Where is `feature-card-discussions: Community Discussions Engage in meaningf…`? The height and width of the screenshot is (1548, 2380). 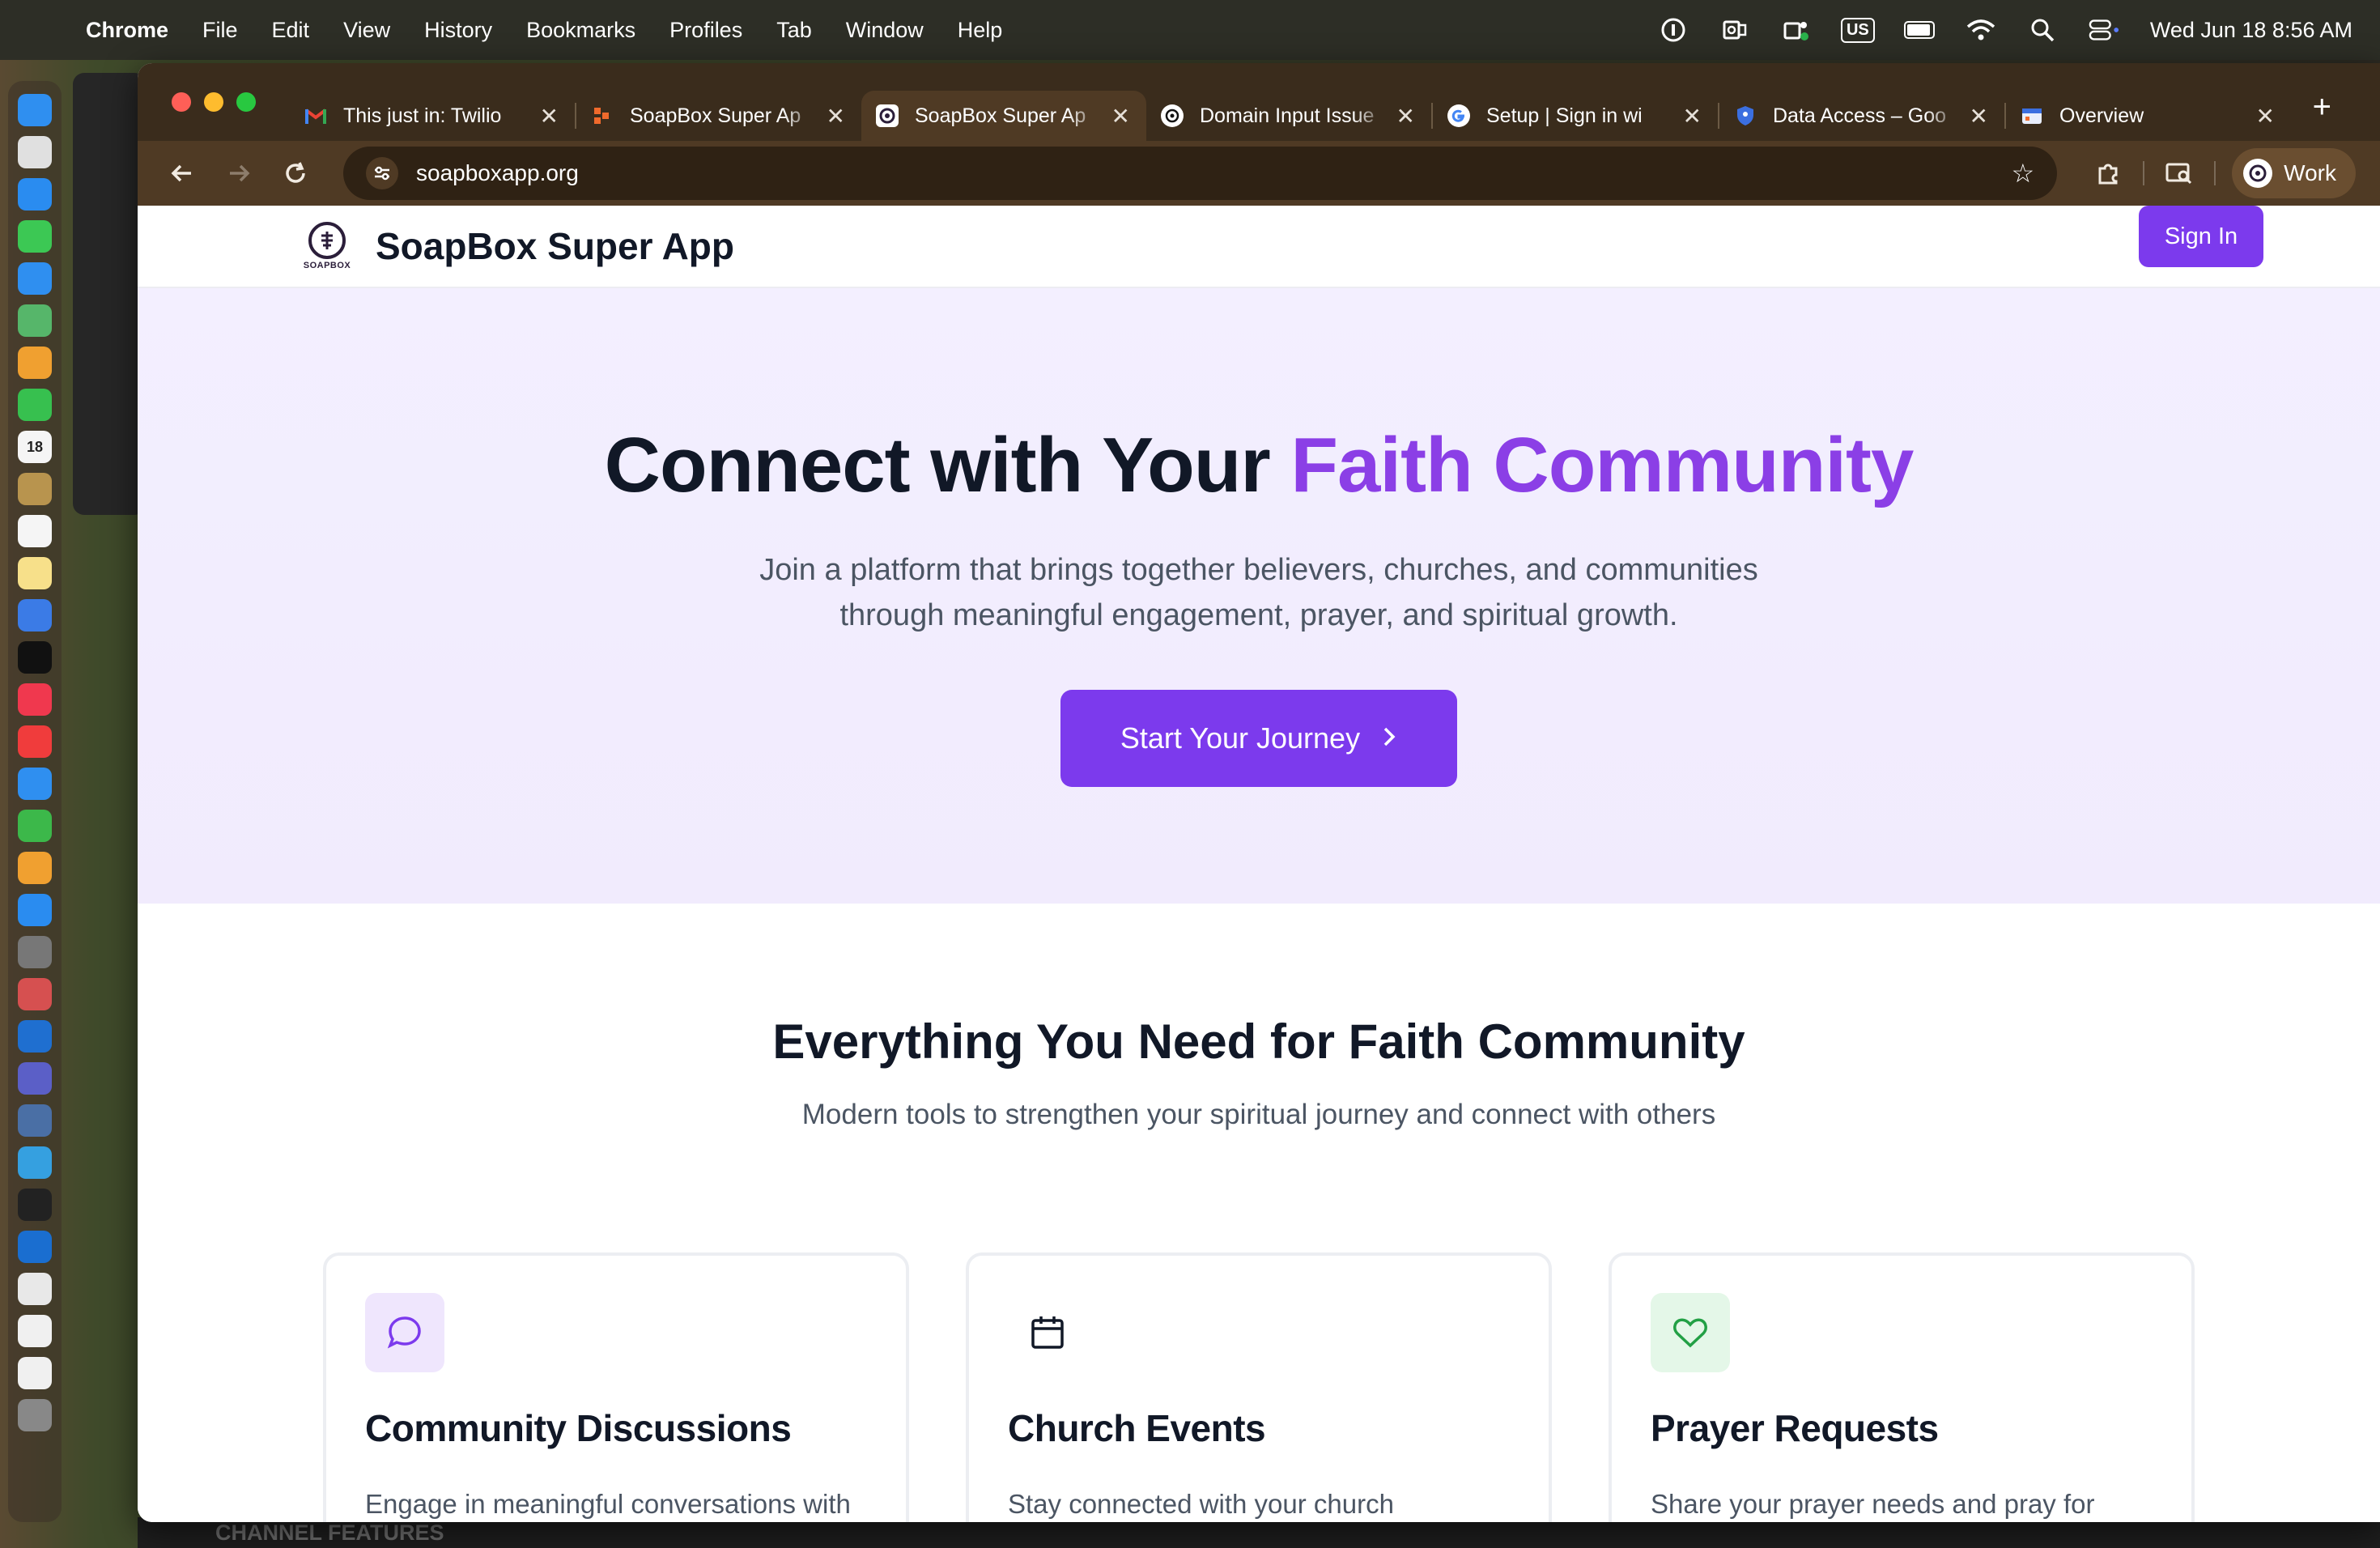
feature-card-discussions: Community Discussions Engage in meaningf… is located at coordinates (616, 1387).